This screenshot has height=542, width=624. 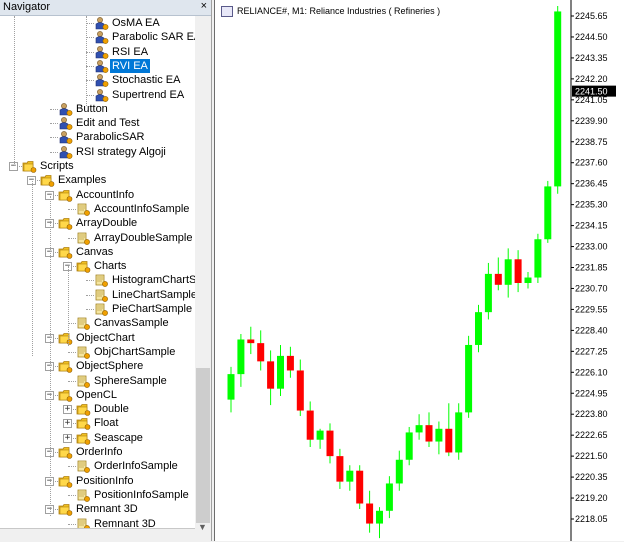 What do you see at coordinates (204, 6) in the screenshot?
I see `close-icon: ×` at bounding box center [204, 6].